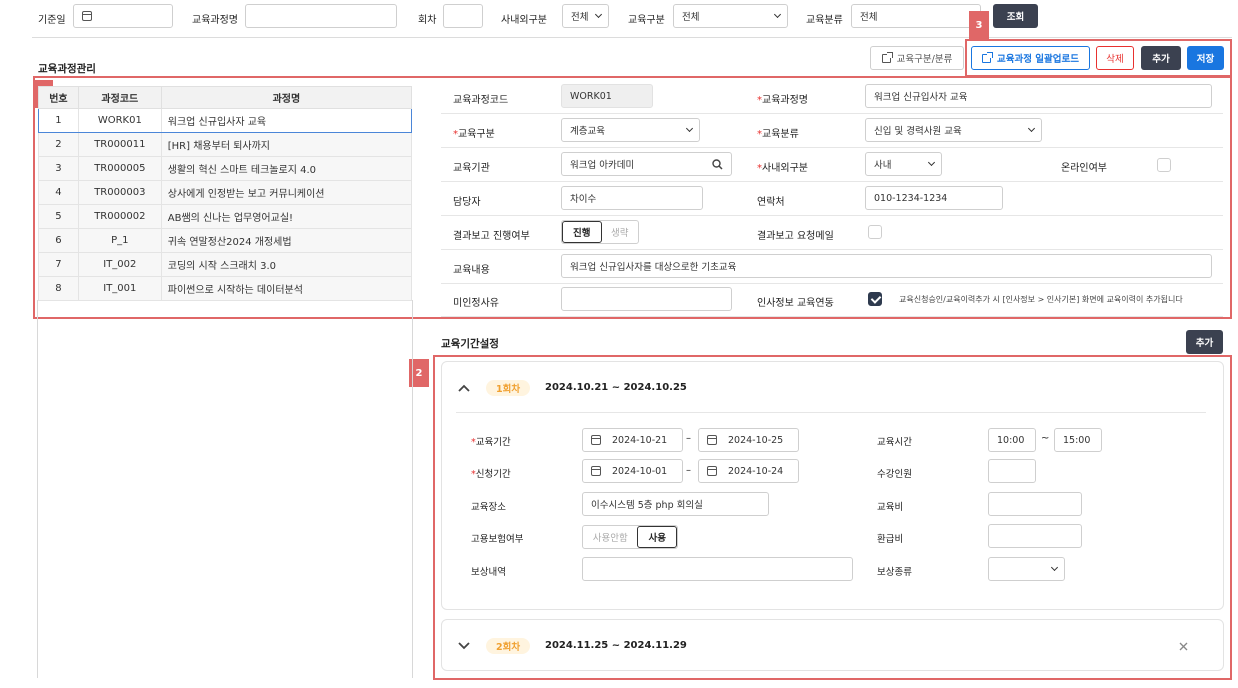 The height and width of the screenshot is (688, 1238). What do you see at coordinates (488, 507) in the screenshot?
I see `place-label: 교육장소` at bounding box center [488, 507].